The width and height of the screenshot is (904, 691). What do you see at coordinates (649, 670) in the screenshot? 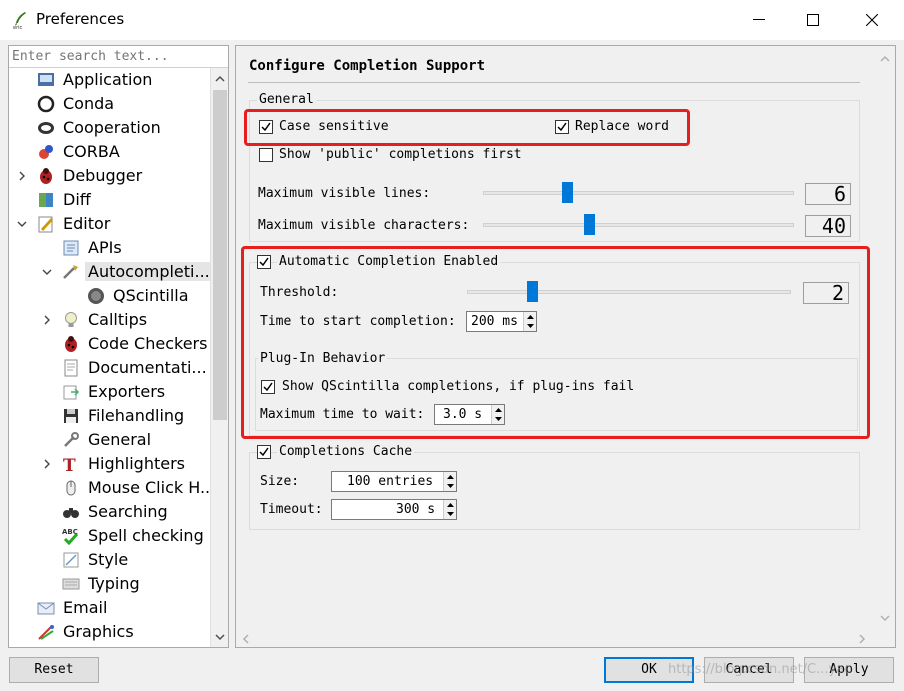
I see `ok-button: OK` at bounding box center [649, 670].